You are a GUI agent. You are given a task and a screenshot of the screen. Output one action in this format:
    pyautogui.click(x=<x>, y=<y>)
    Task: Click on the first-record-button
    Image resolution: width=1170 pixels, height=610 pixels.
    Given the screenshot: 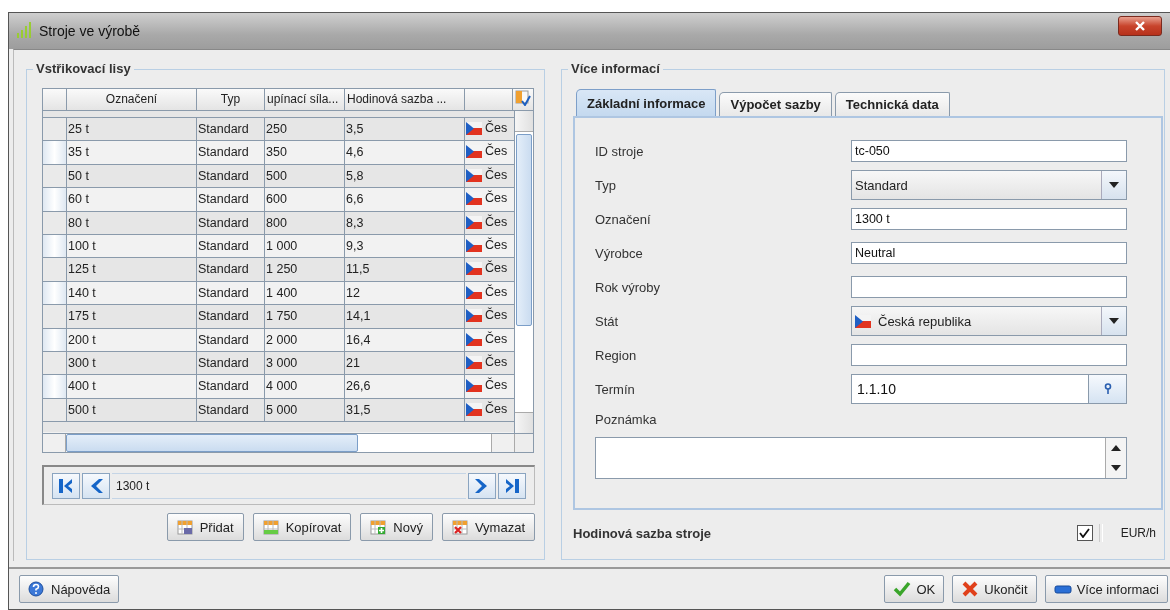 What is the action you would take?
    pyautogui.click(x=66, y=485)
    